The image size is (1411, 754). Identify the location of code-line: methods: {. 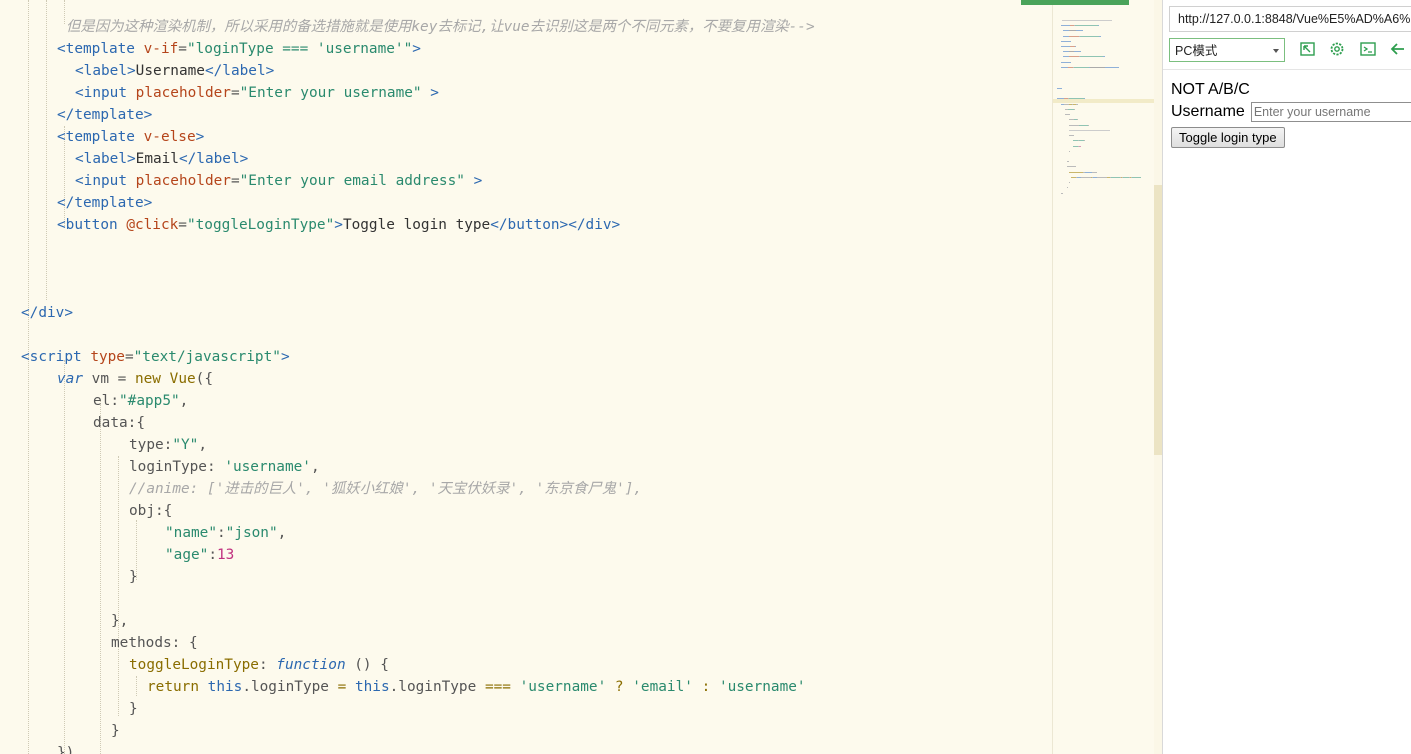
(154, 643).